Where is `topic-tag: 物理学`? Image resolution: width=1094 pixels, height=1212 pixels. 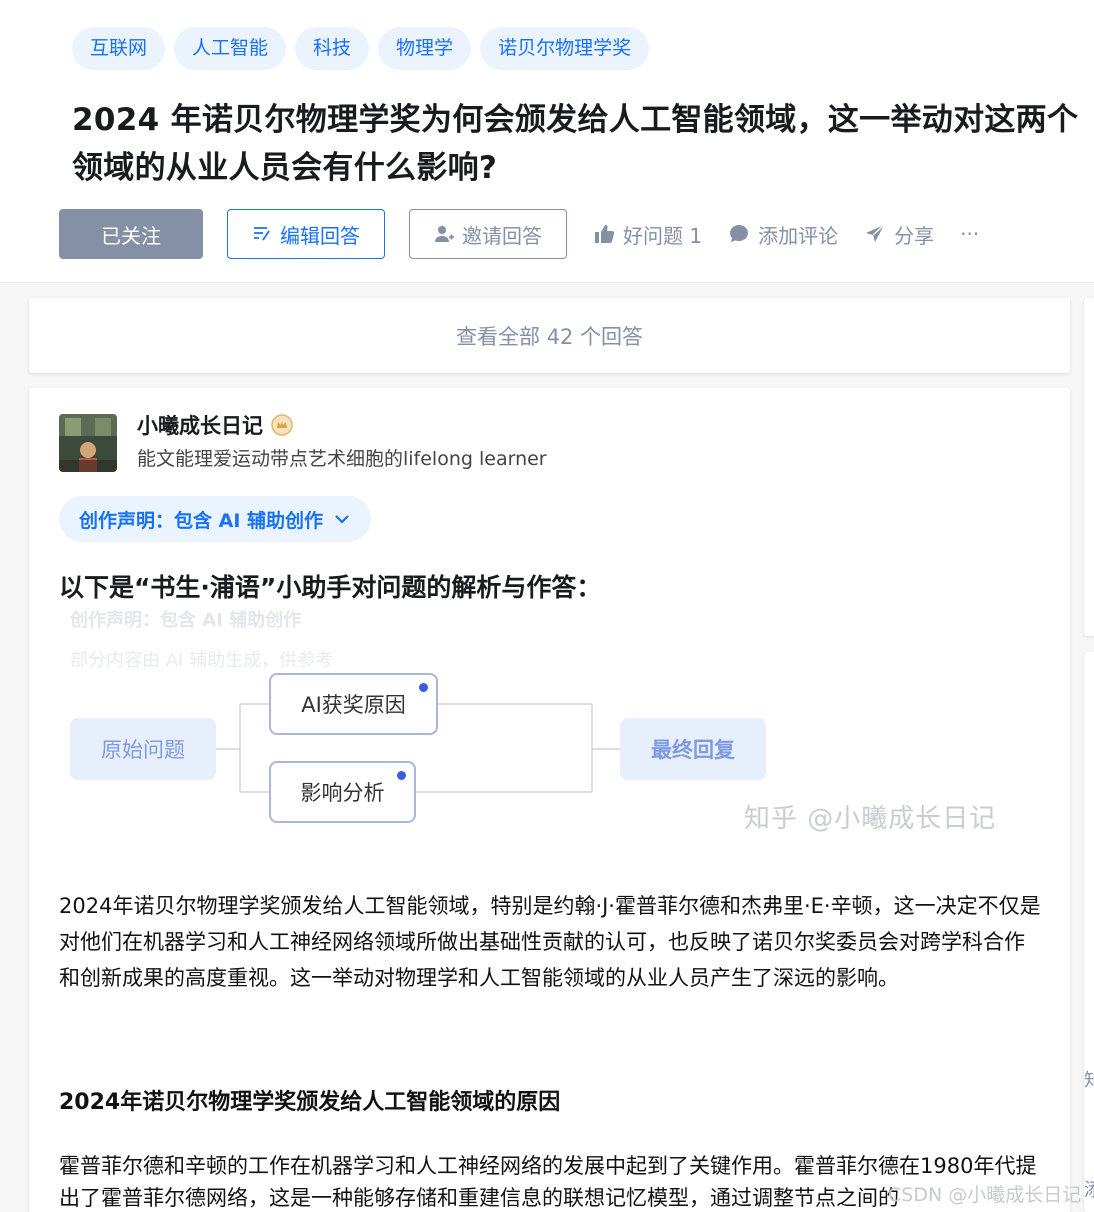 topic-tag: 物理学 is located at coordinates (425, 48).